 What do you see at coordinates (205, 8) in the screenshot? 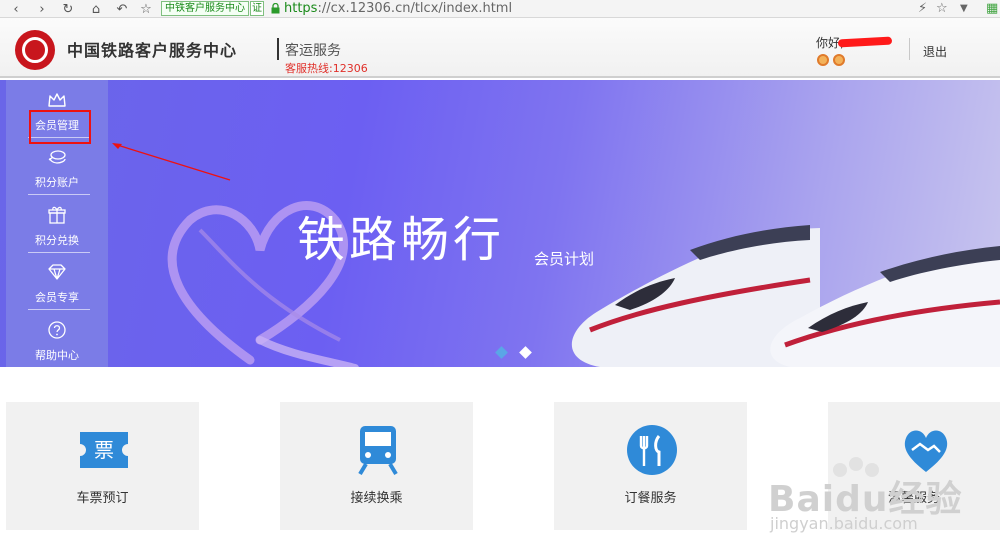
I see `site-identity-badge: 中铁客户服务中心` at bounding box center [205, 8].